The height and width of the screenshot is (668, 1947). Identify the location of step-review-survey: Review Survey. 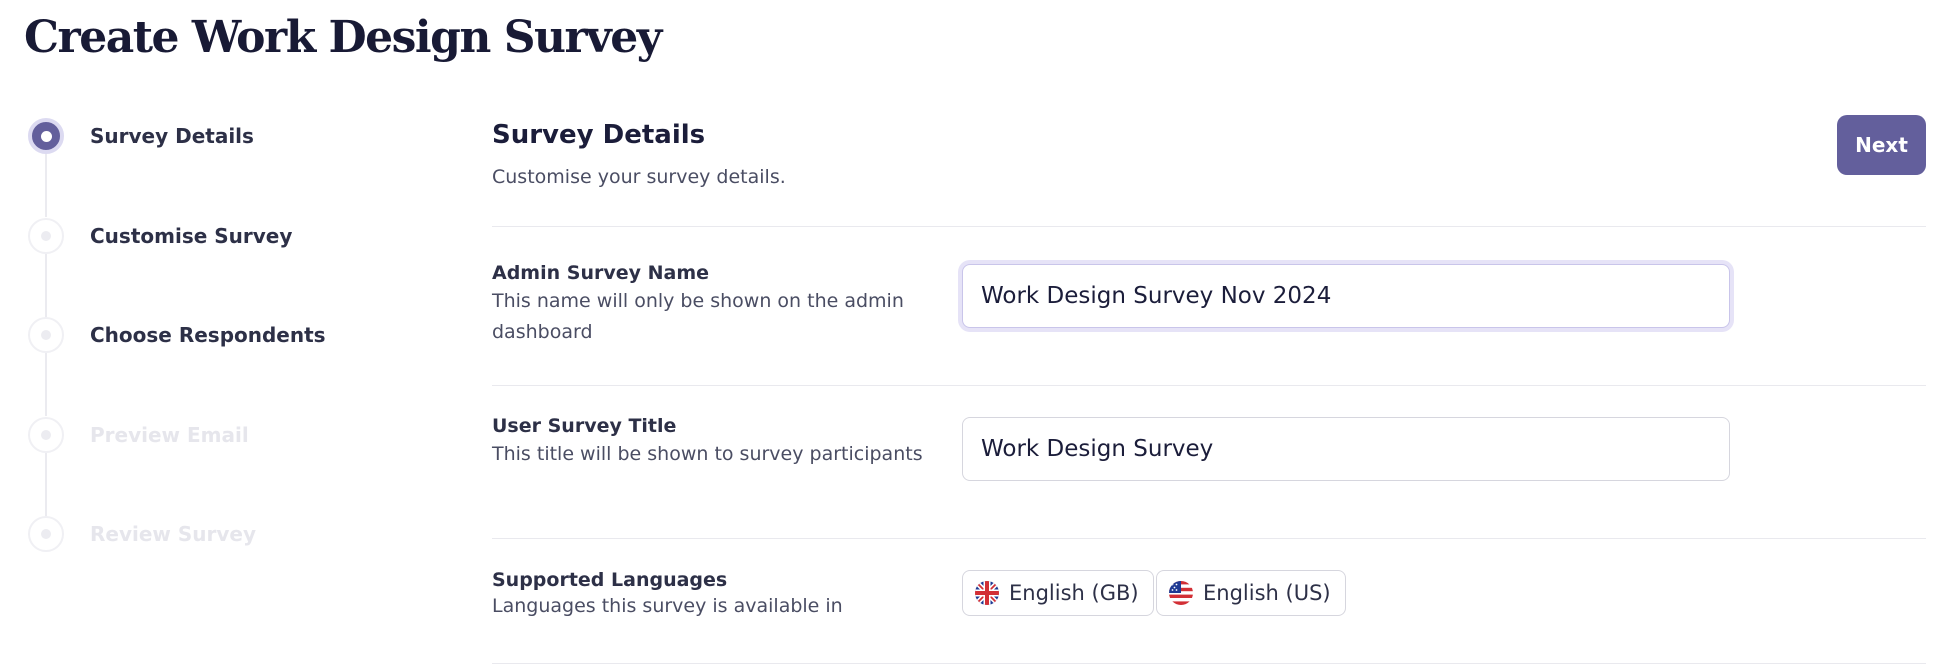
(218, 566).